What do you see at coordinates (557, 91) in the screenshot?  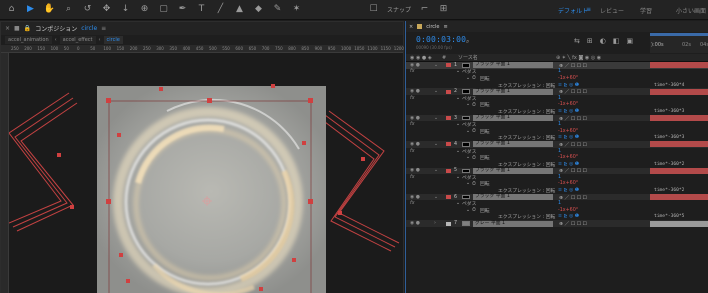 I see `layer-row: ◉ ● ⌄ 2 ブラック 平面 1 ⊕ ／ ☐ ☐ ☐` at bounding box center [557, 91].